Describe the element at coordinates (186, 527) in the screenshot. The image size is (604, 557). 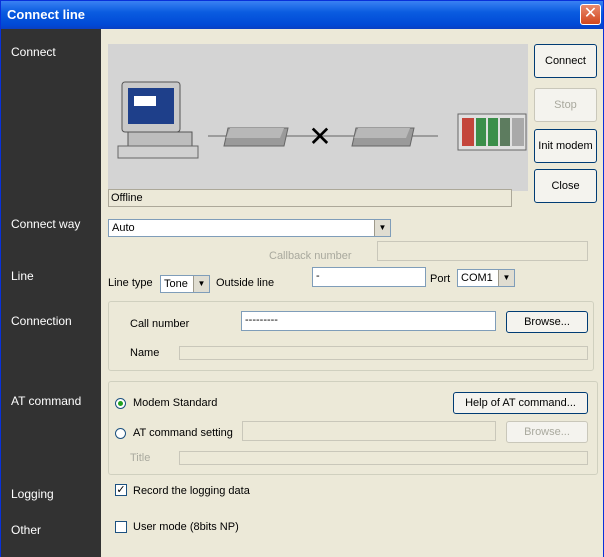
I see `user-mode-label: User mode (8bits NP)` at that location.